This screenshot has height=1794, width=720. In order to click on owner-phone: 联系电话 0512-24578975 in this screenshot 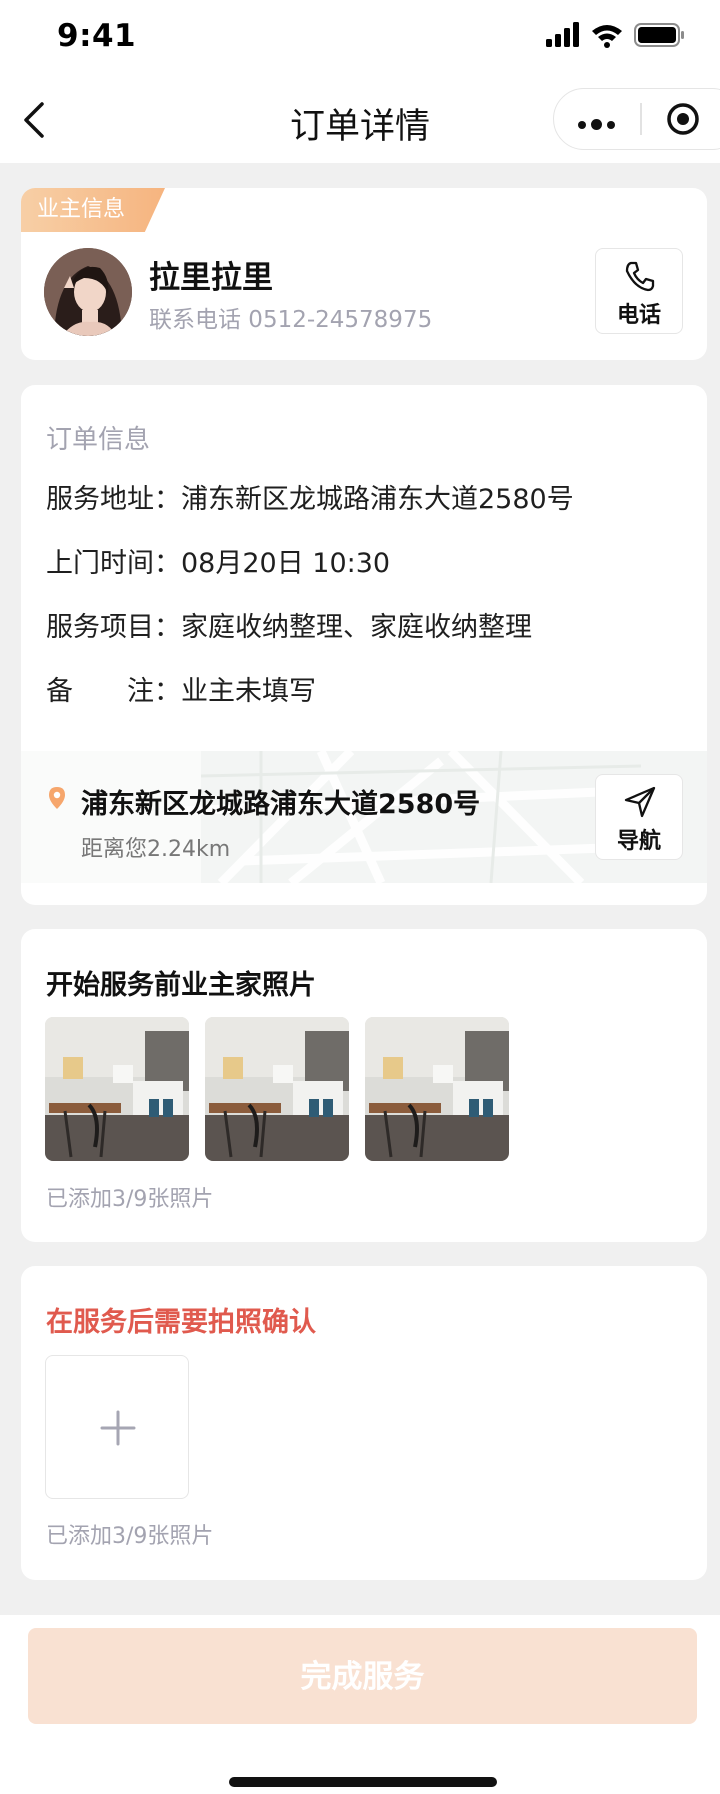, I will do `click(291, 320)`.